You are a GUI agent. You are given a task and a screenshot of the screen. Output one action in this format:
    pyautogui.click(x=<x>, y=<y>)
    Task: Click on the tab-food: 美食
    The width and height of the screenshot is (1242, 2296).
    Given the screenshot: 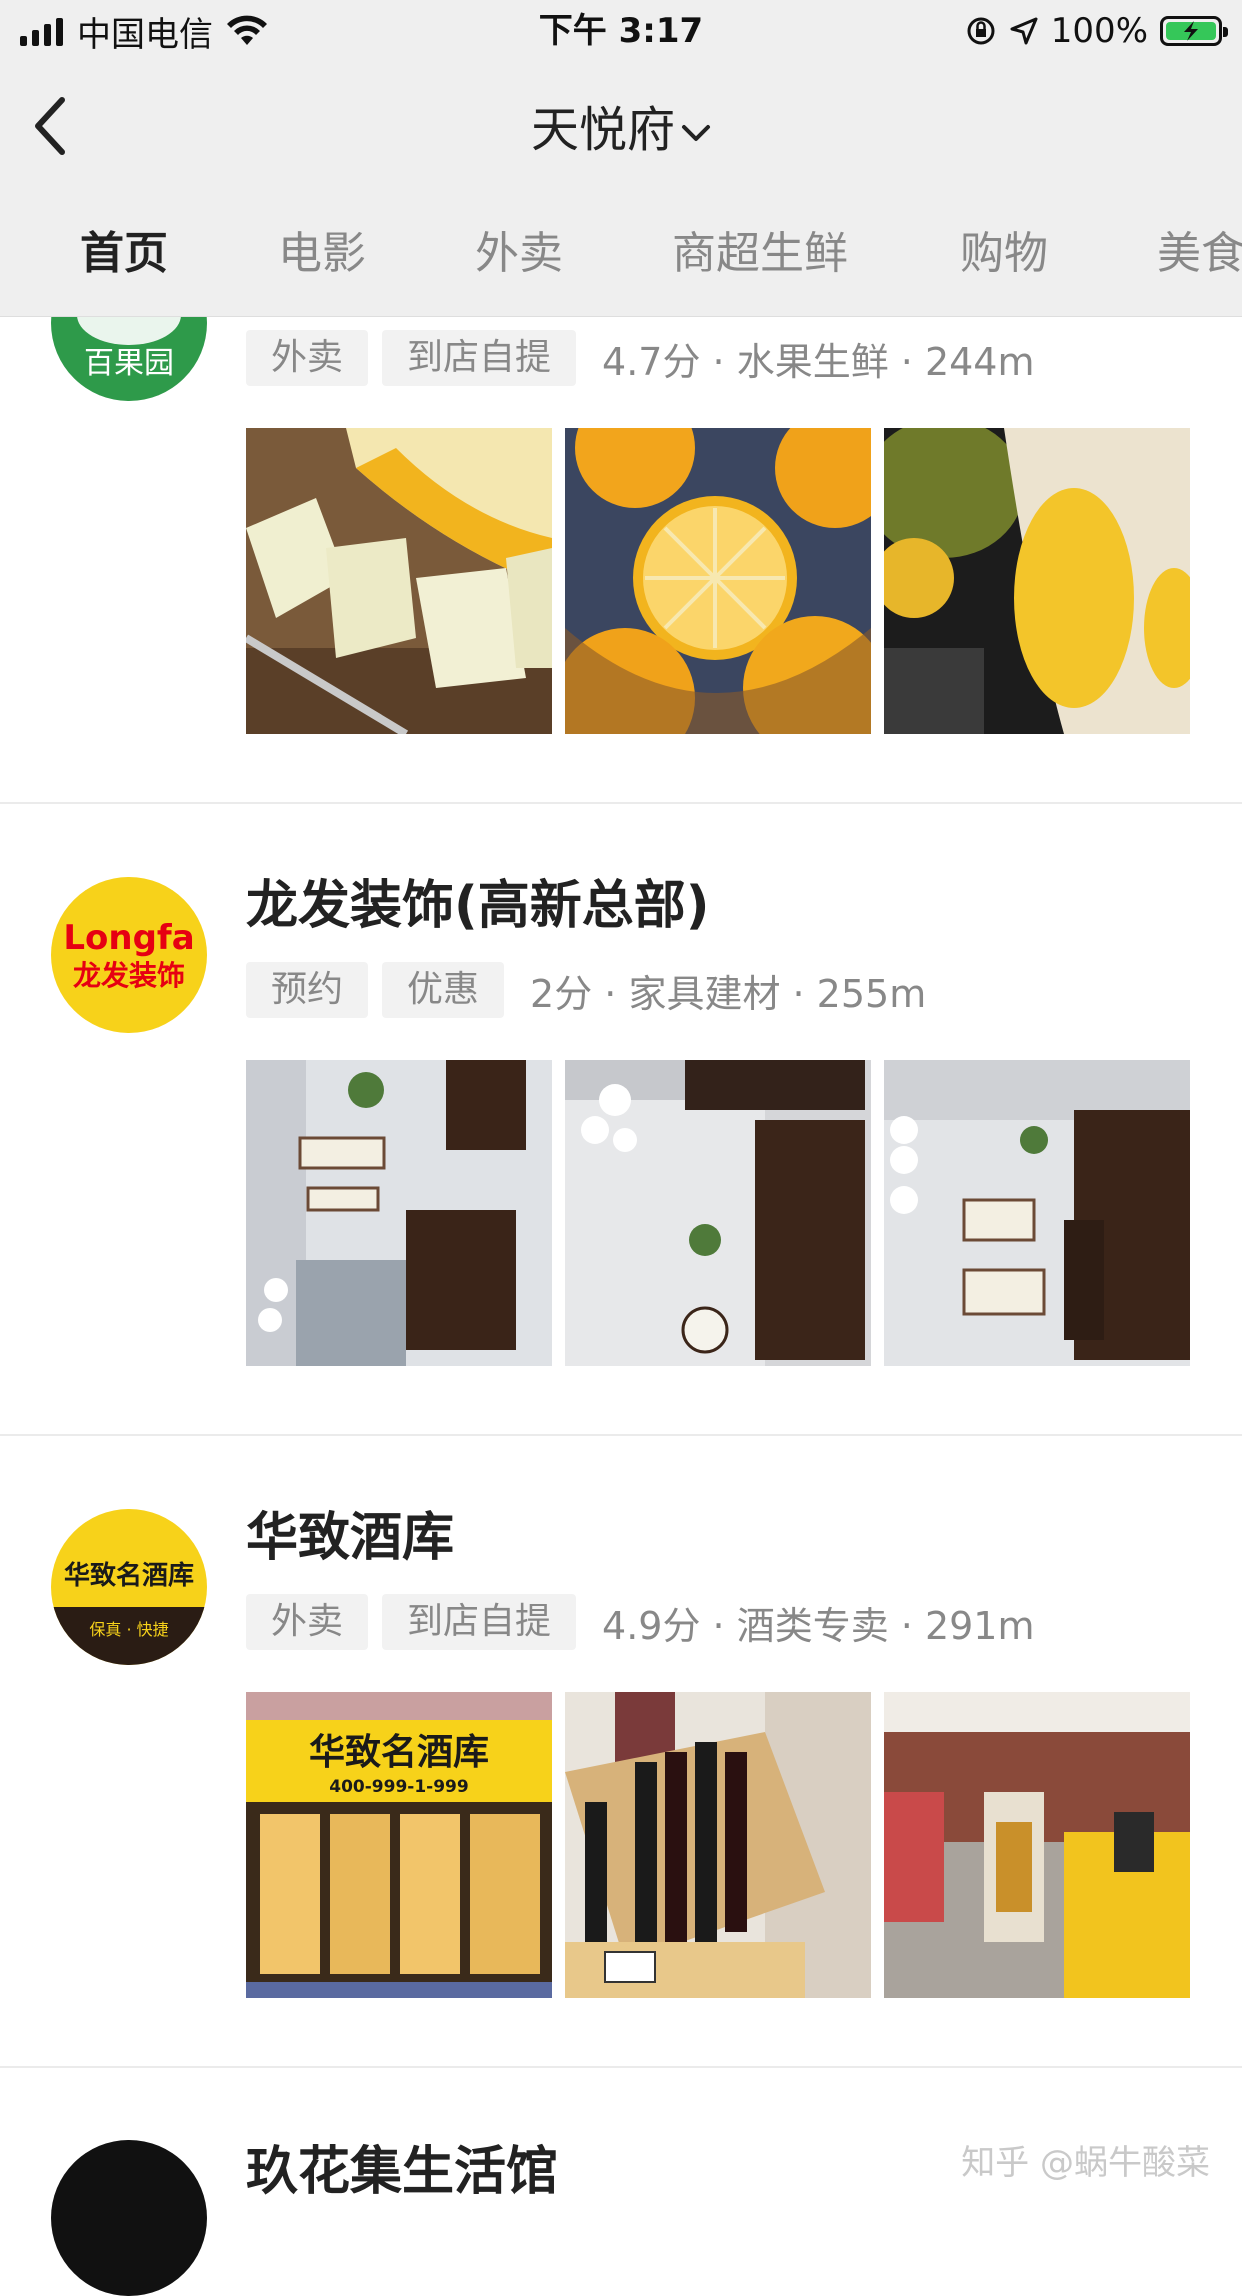 What is the action you would take?
    pyautogui.click(x=1199, y=254)
    